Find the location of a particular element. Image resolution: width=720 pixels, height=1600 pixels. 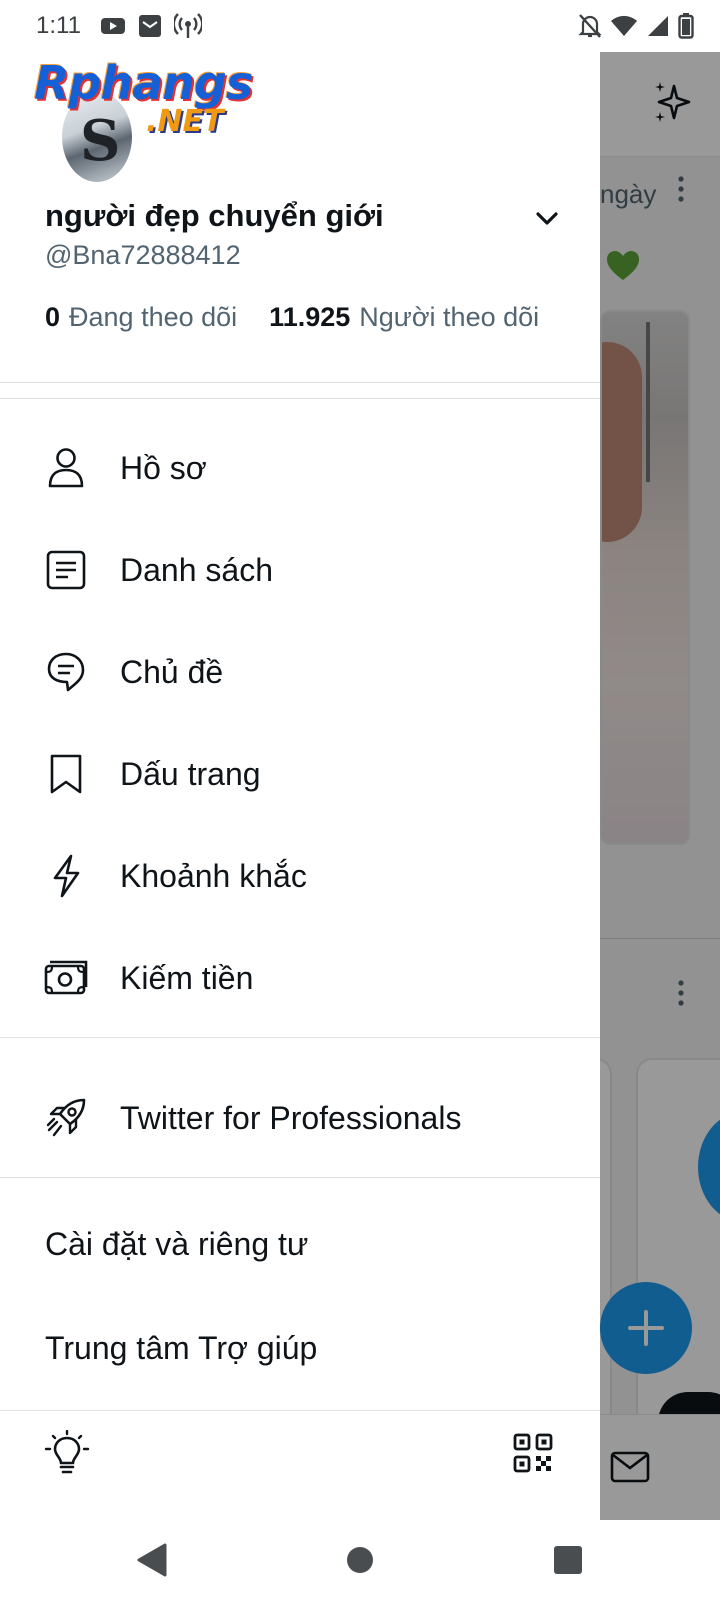

status-bar: 1:11 is located at coordinates (360, 26).